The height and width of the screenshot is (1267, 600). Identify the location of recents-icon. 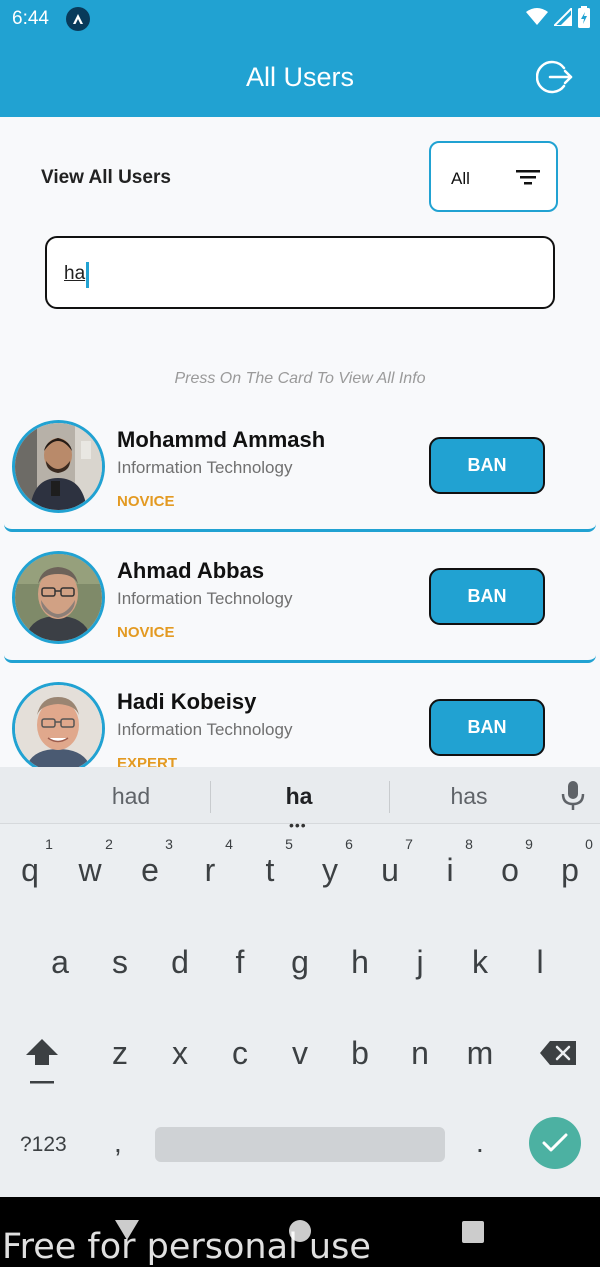
(473, 1234).